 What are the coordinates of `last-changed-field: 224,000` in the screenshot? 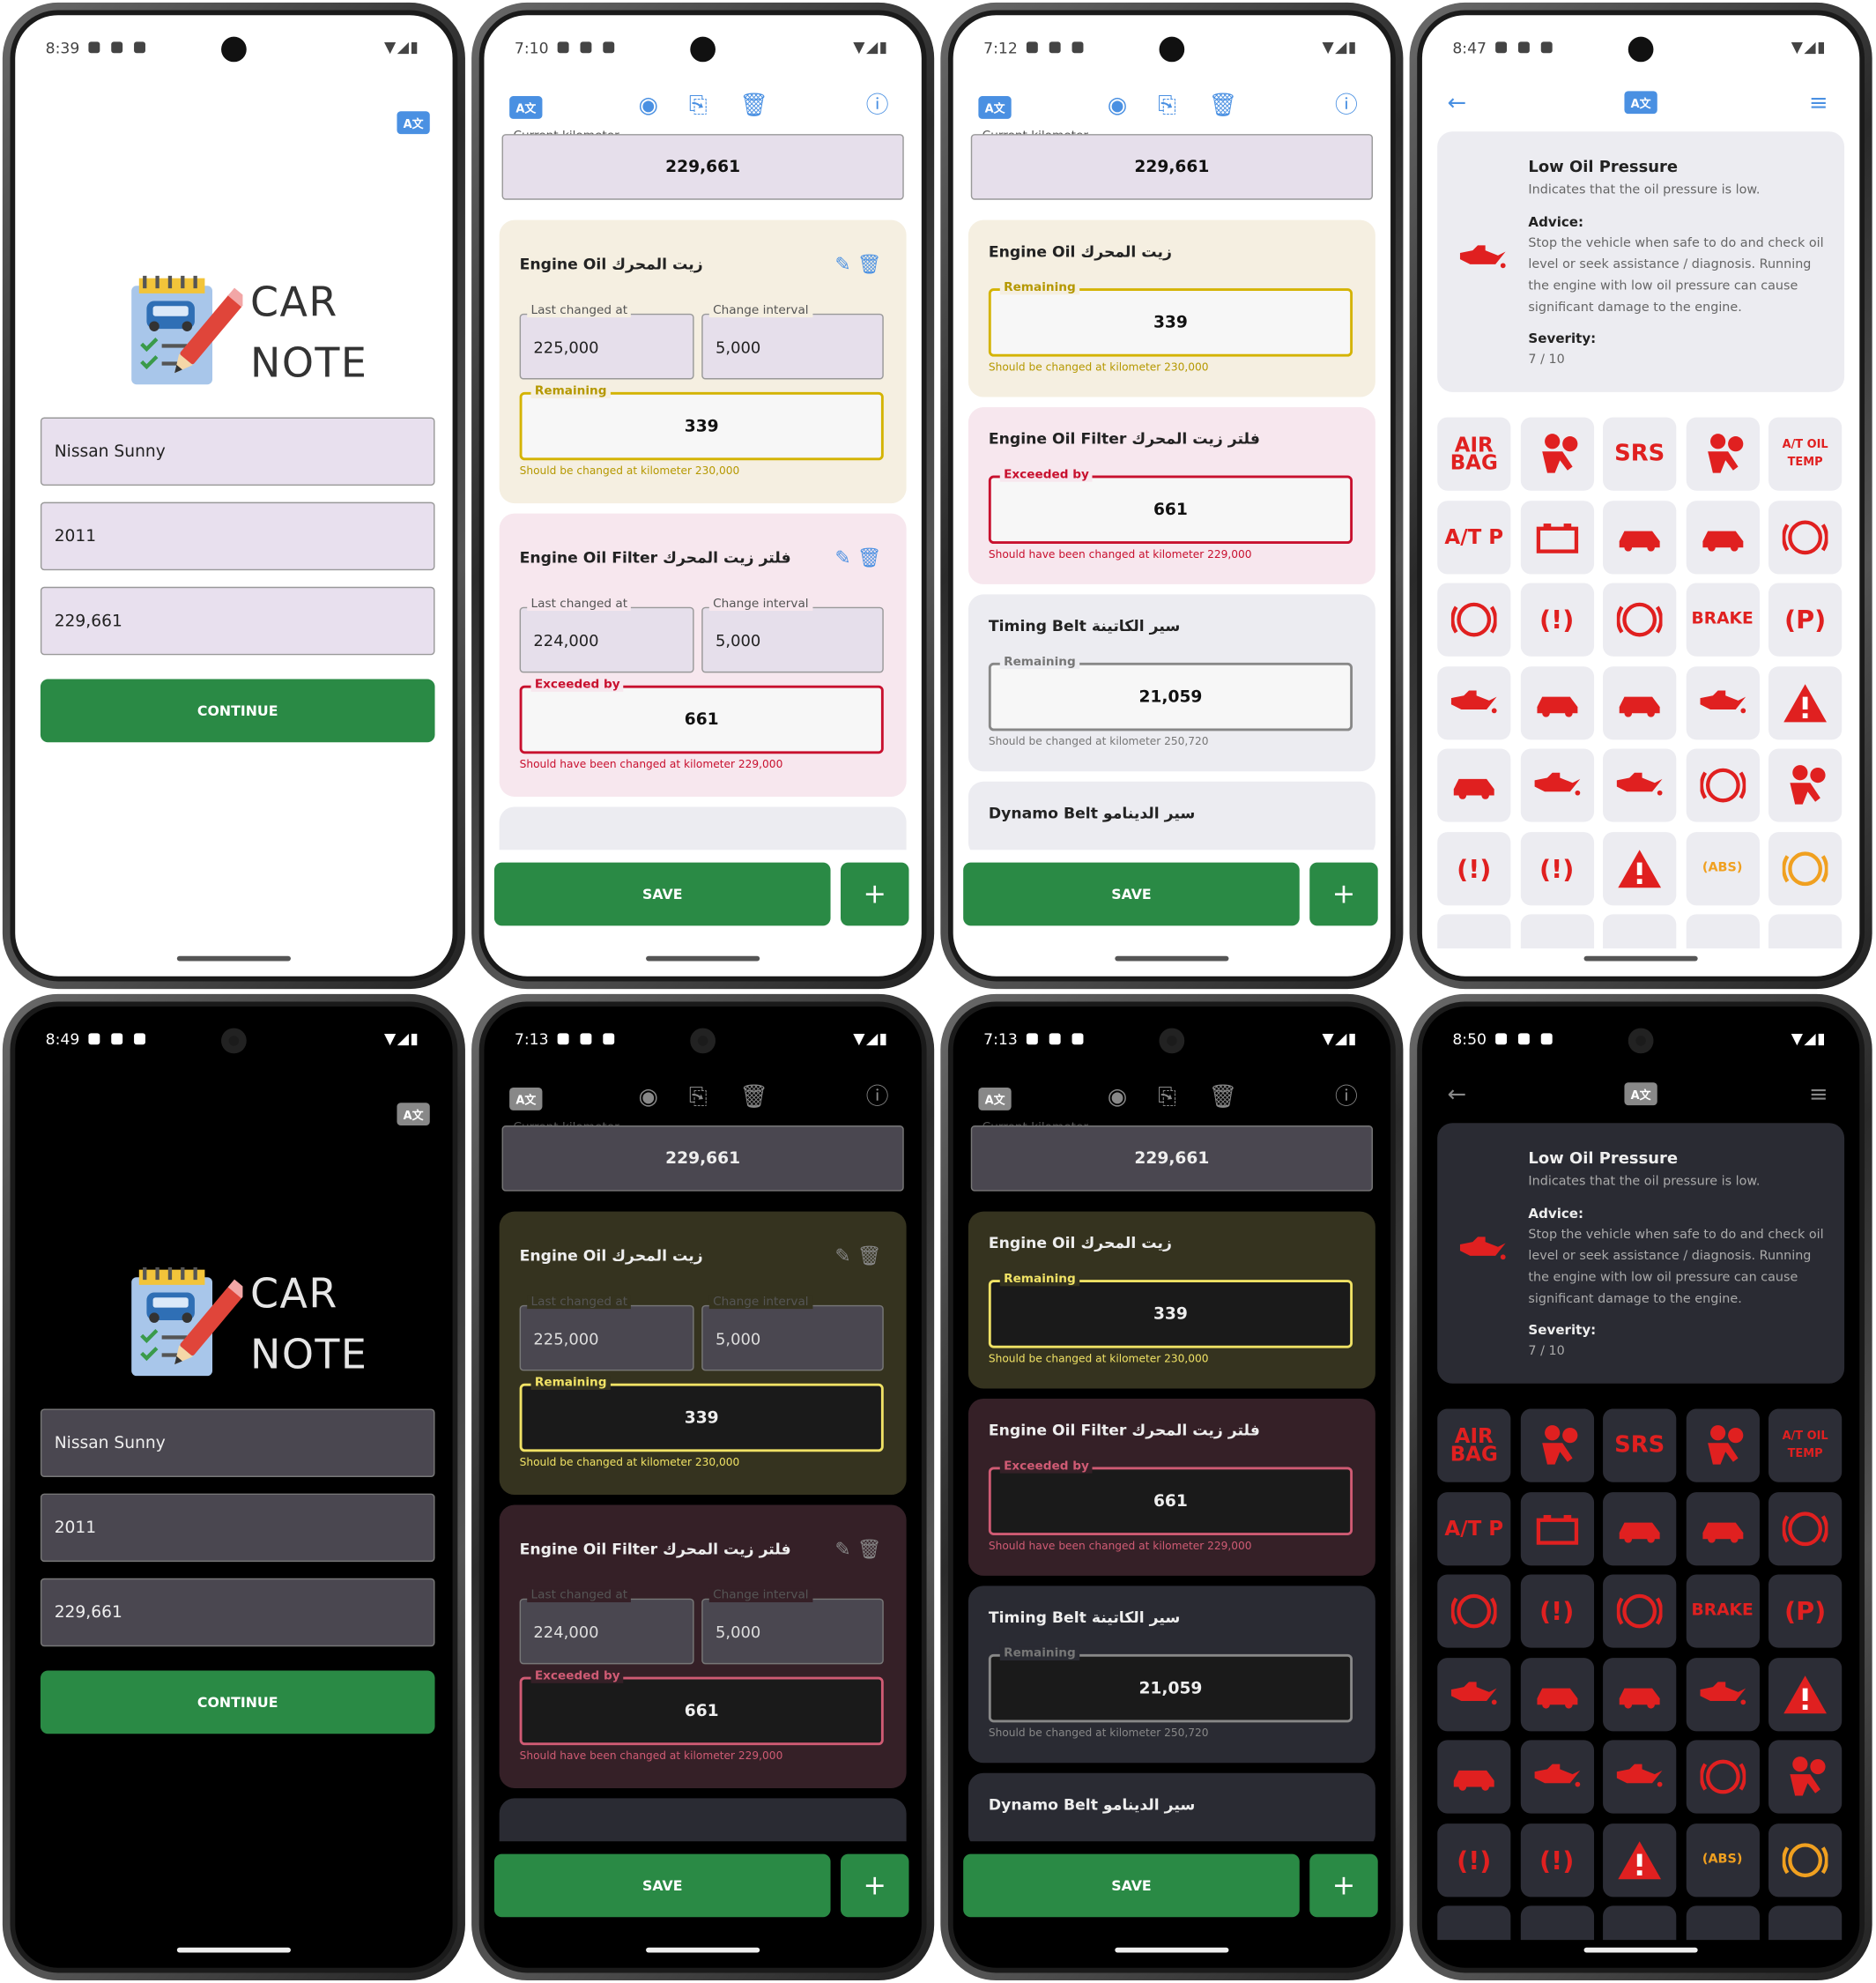 It's located at (607, 639).